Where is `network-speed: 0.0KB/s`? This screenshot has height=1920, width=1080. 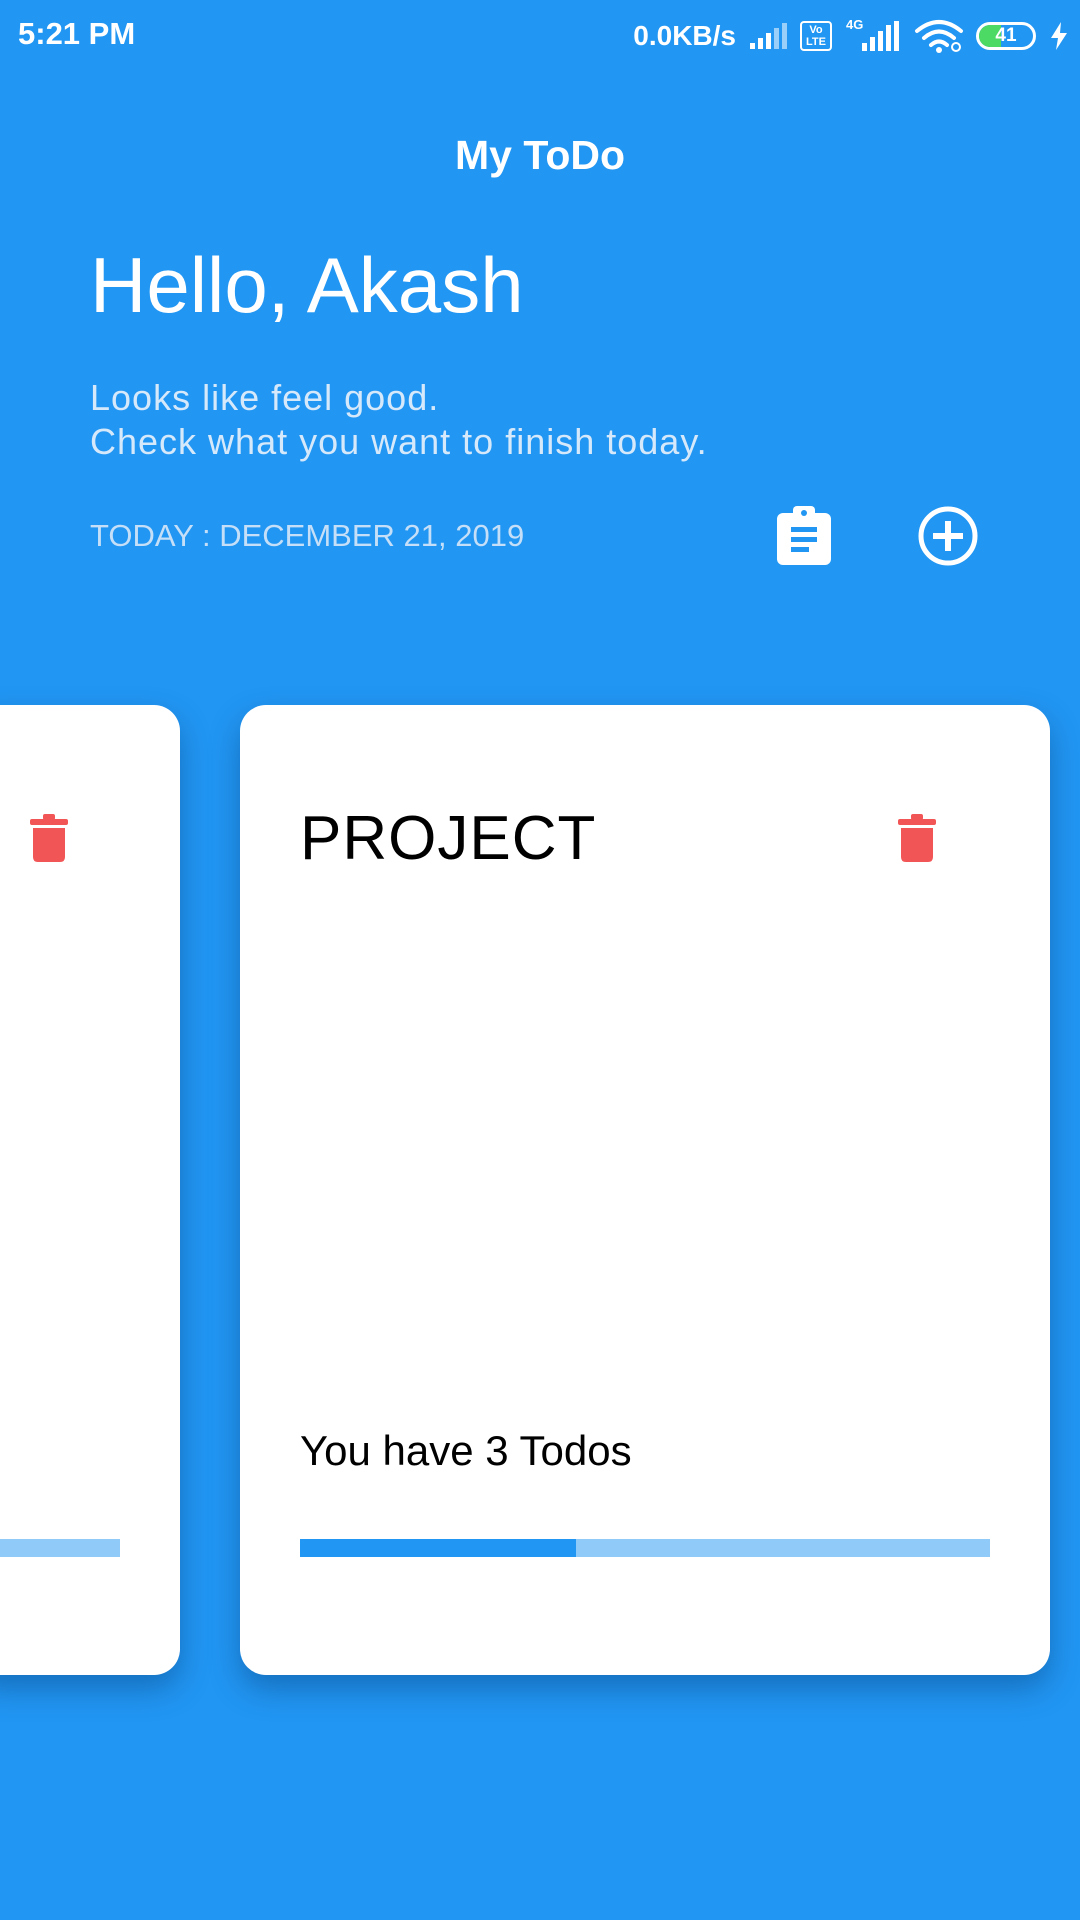 network-speed: 0.0KB/s is located at coordinates (684, 35).